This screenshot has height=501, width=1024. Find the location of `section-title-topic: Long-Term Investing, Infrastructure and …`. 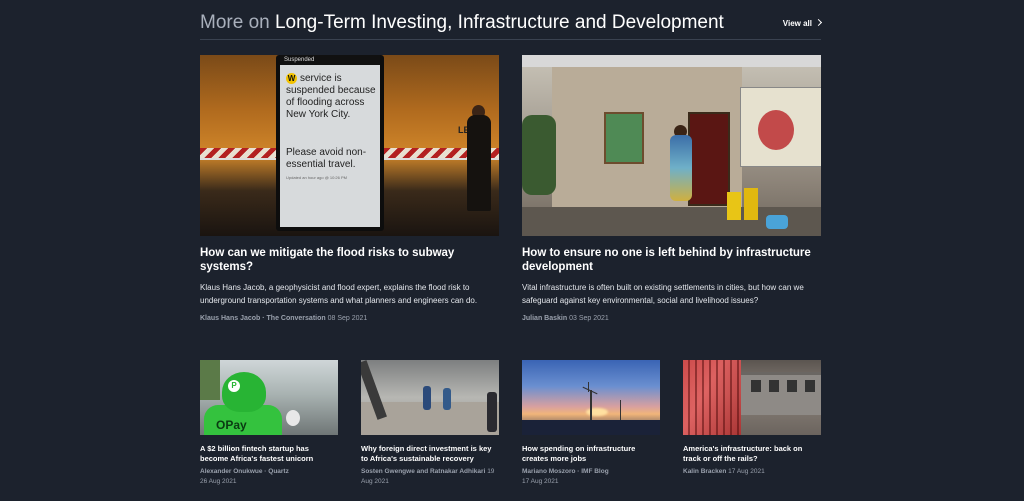

section-title-topic: Long-Term Investing, Infrastructure and … is located at coordinates (499, 22).